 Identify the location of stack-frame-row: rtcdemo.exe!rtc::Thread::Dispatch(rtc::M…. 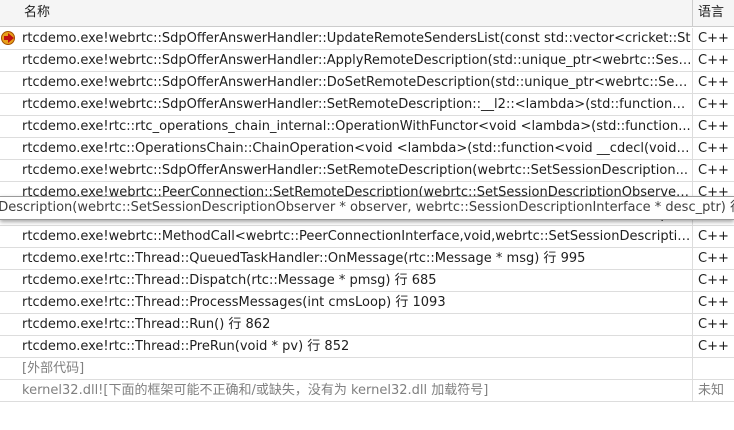
(367, 281).